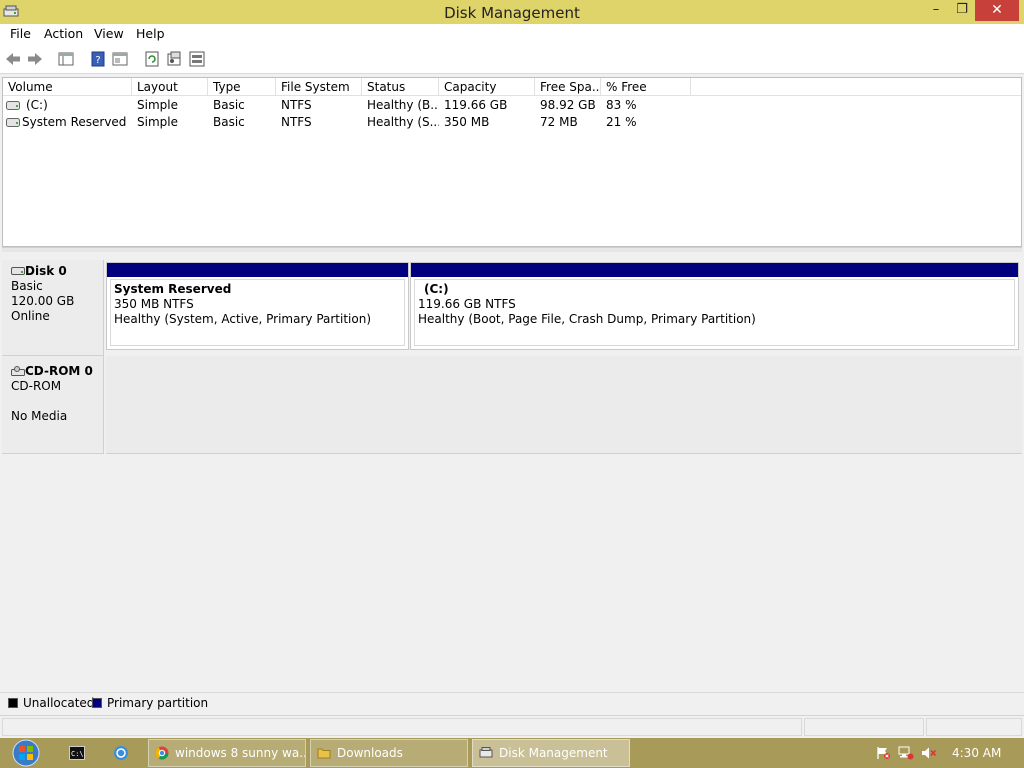  I want to click on volume-capacity: 119.66 GB, so click(476, 105).